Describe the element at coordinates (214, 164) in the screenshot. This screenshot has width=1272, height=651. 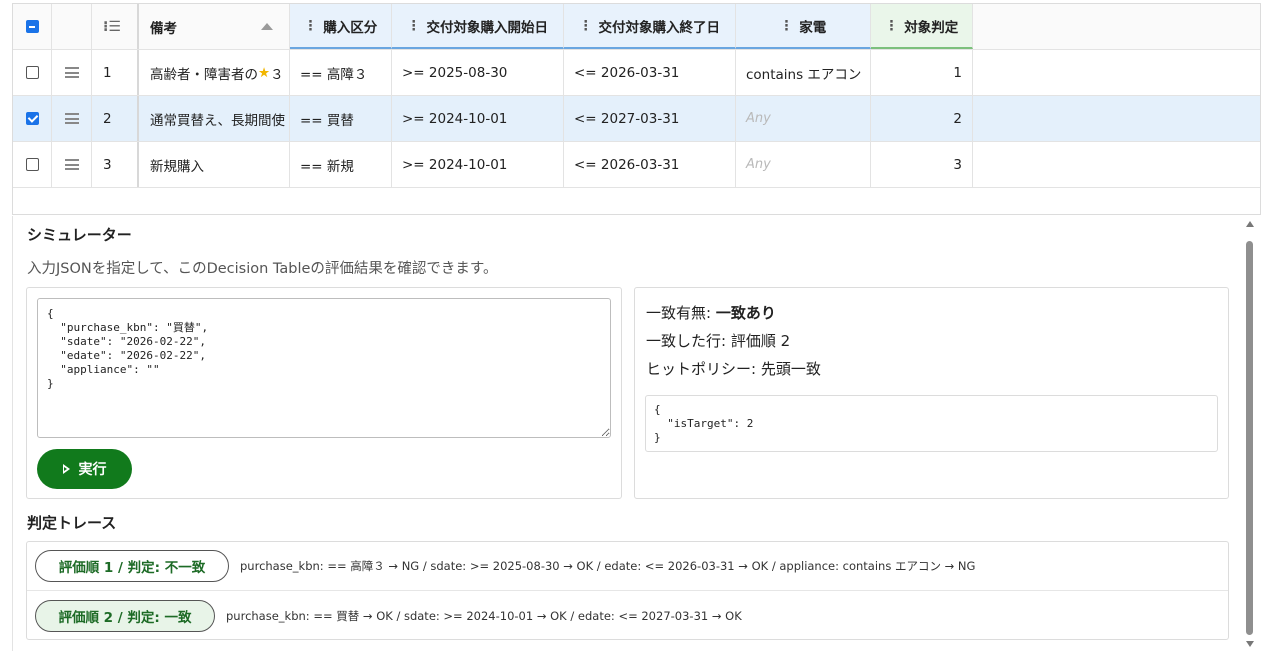
I see `row-note: 新規購入` at that location.